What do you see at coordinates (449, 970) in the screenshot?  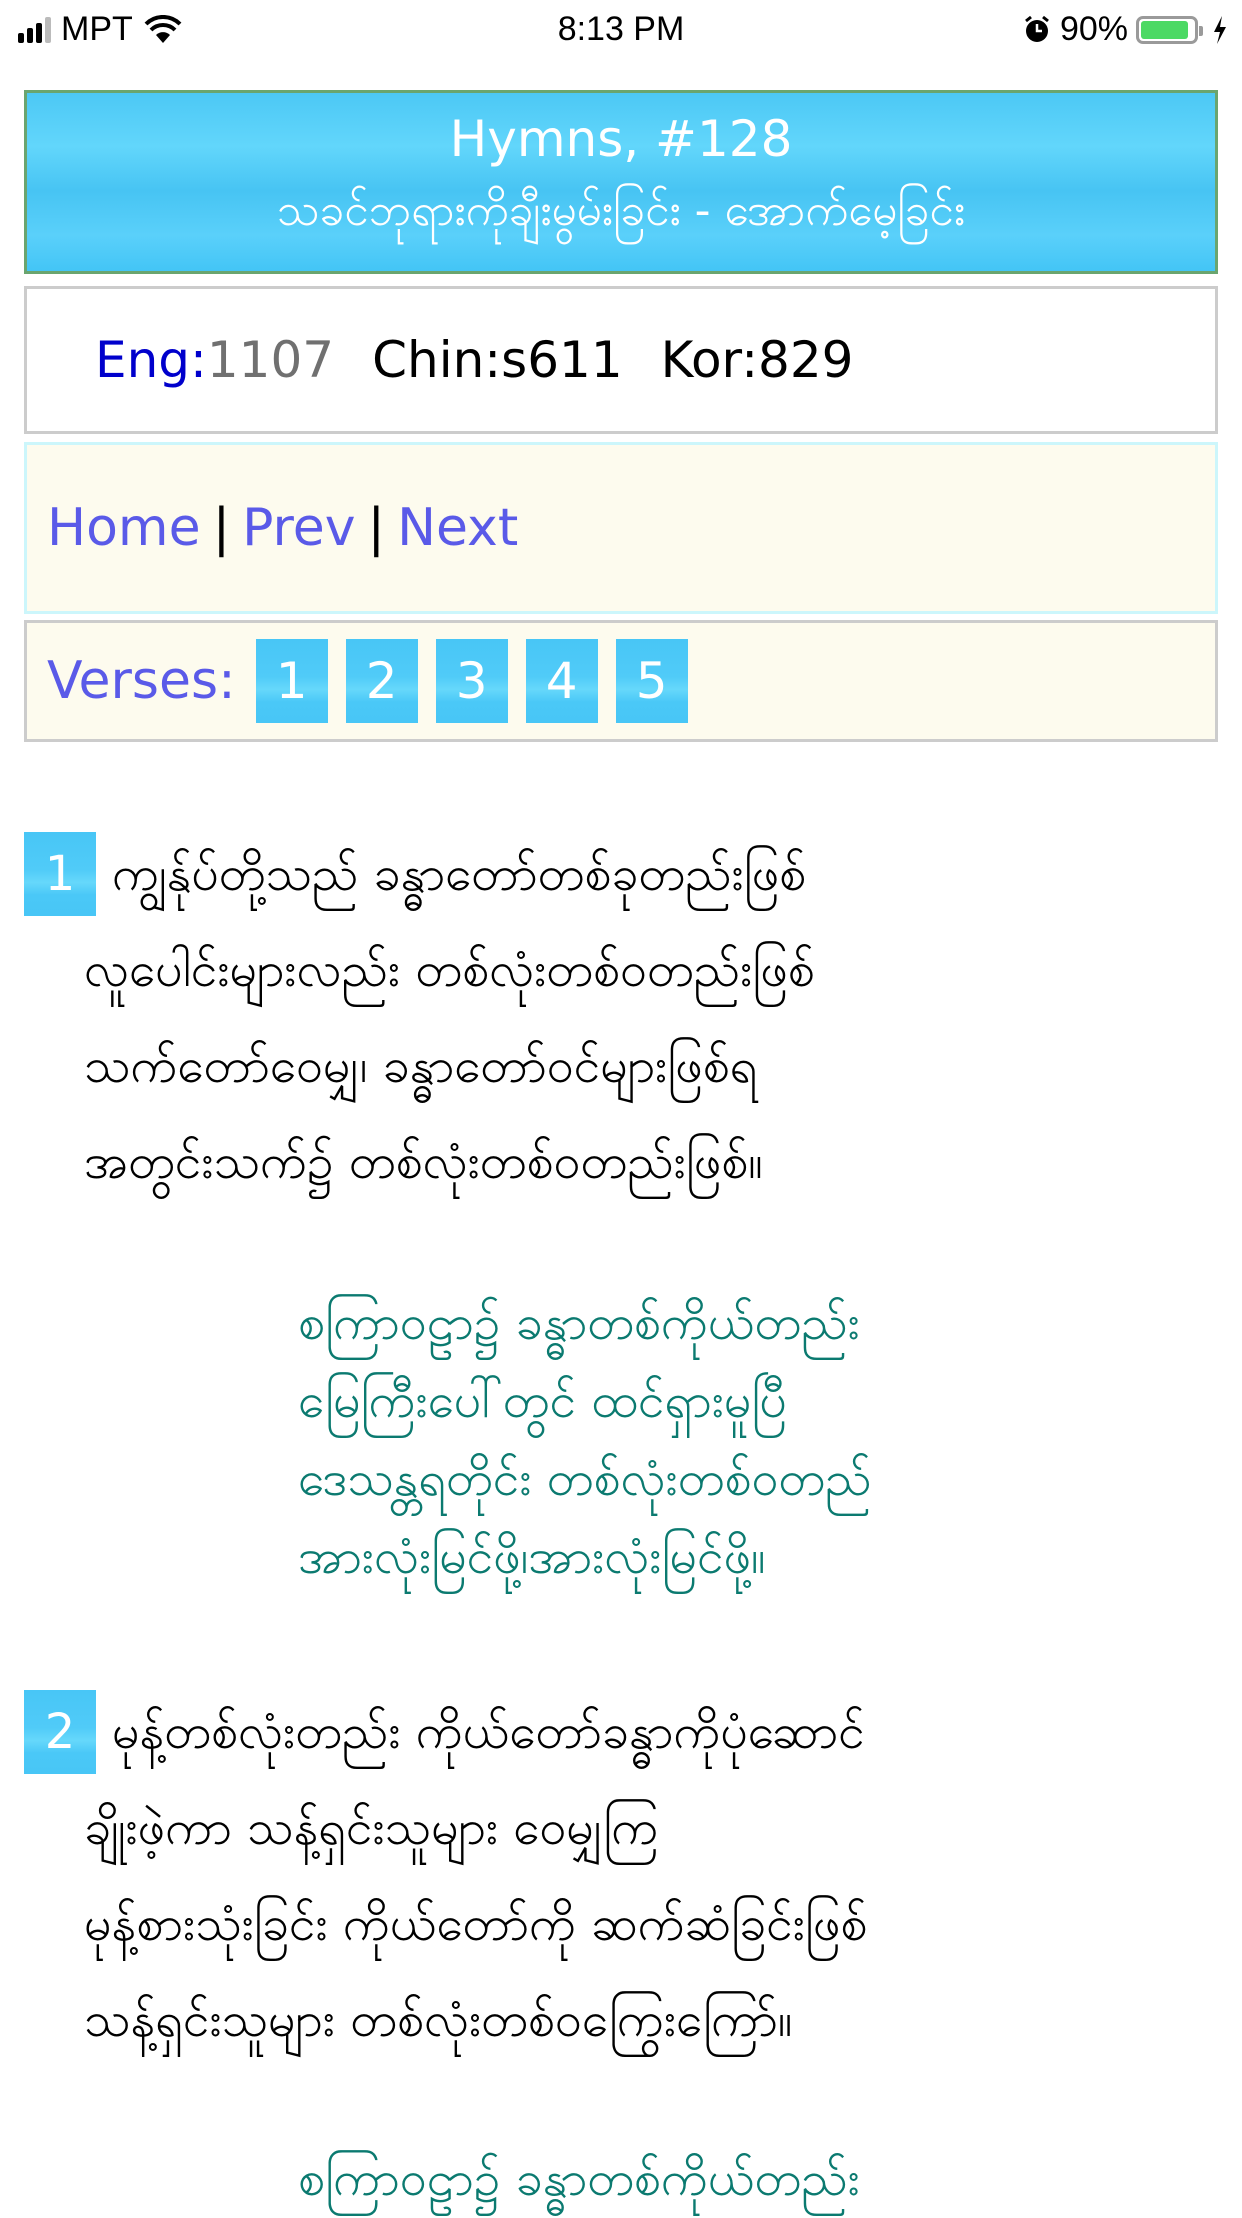 I see `verse-line: လူပေါင်းများလည်း တစ်လုံးတစ်ဝတည်းဖြစ်` at bounding box center [449, 970].